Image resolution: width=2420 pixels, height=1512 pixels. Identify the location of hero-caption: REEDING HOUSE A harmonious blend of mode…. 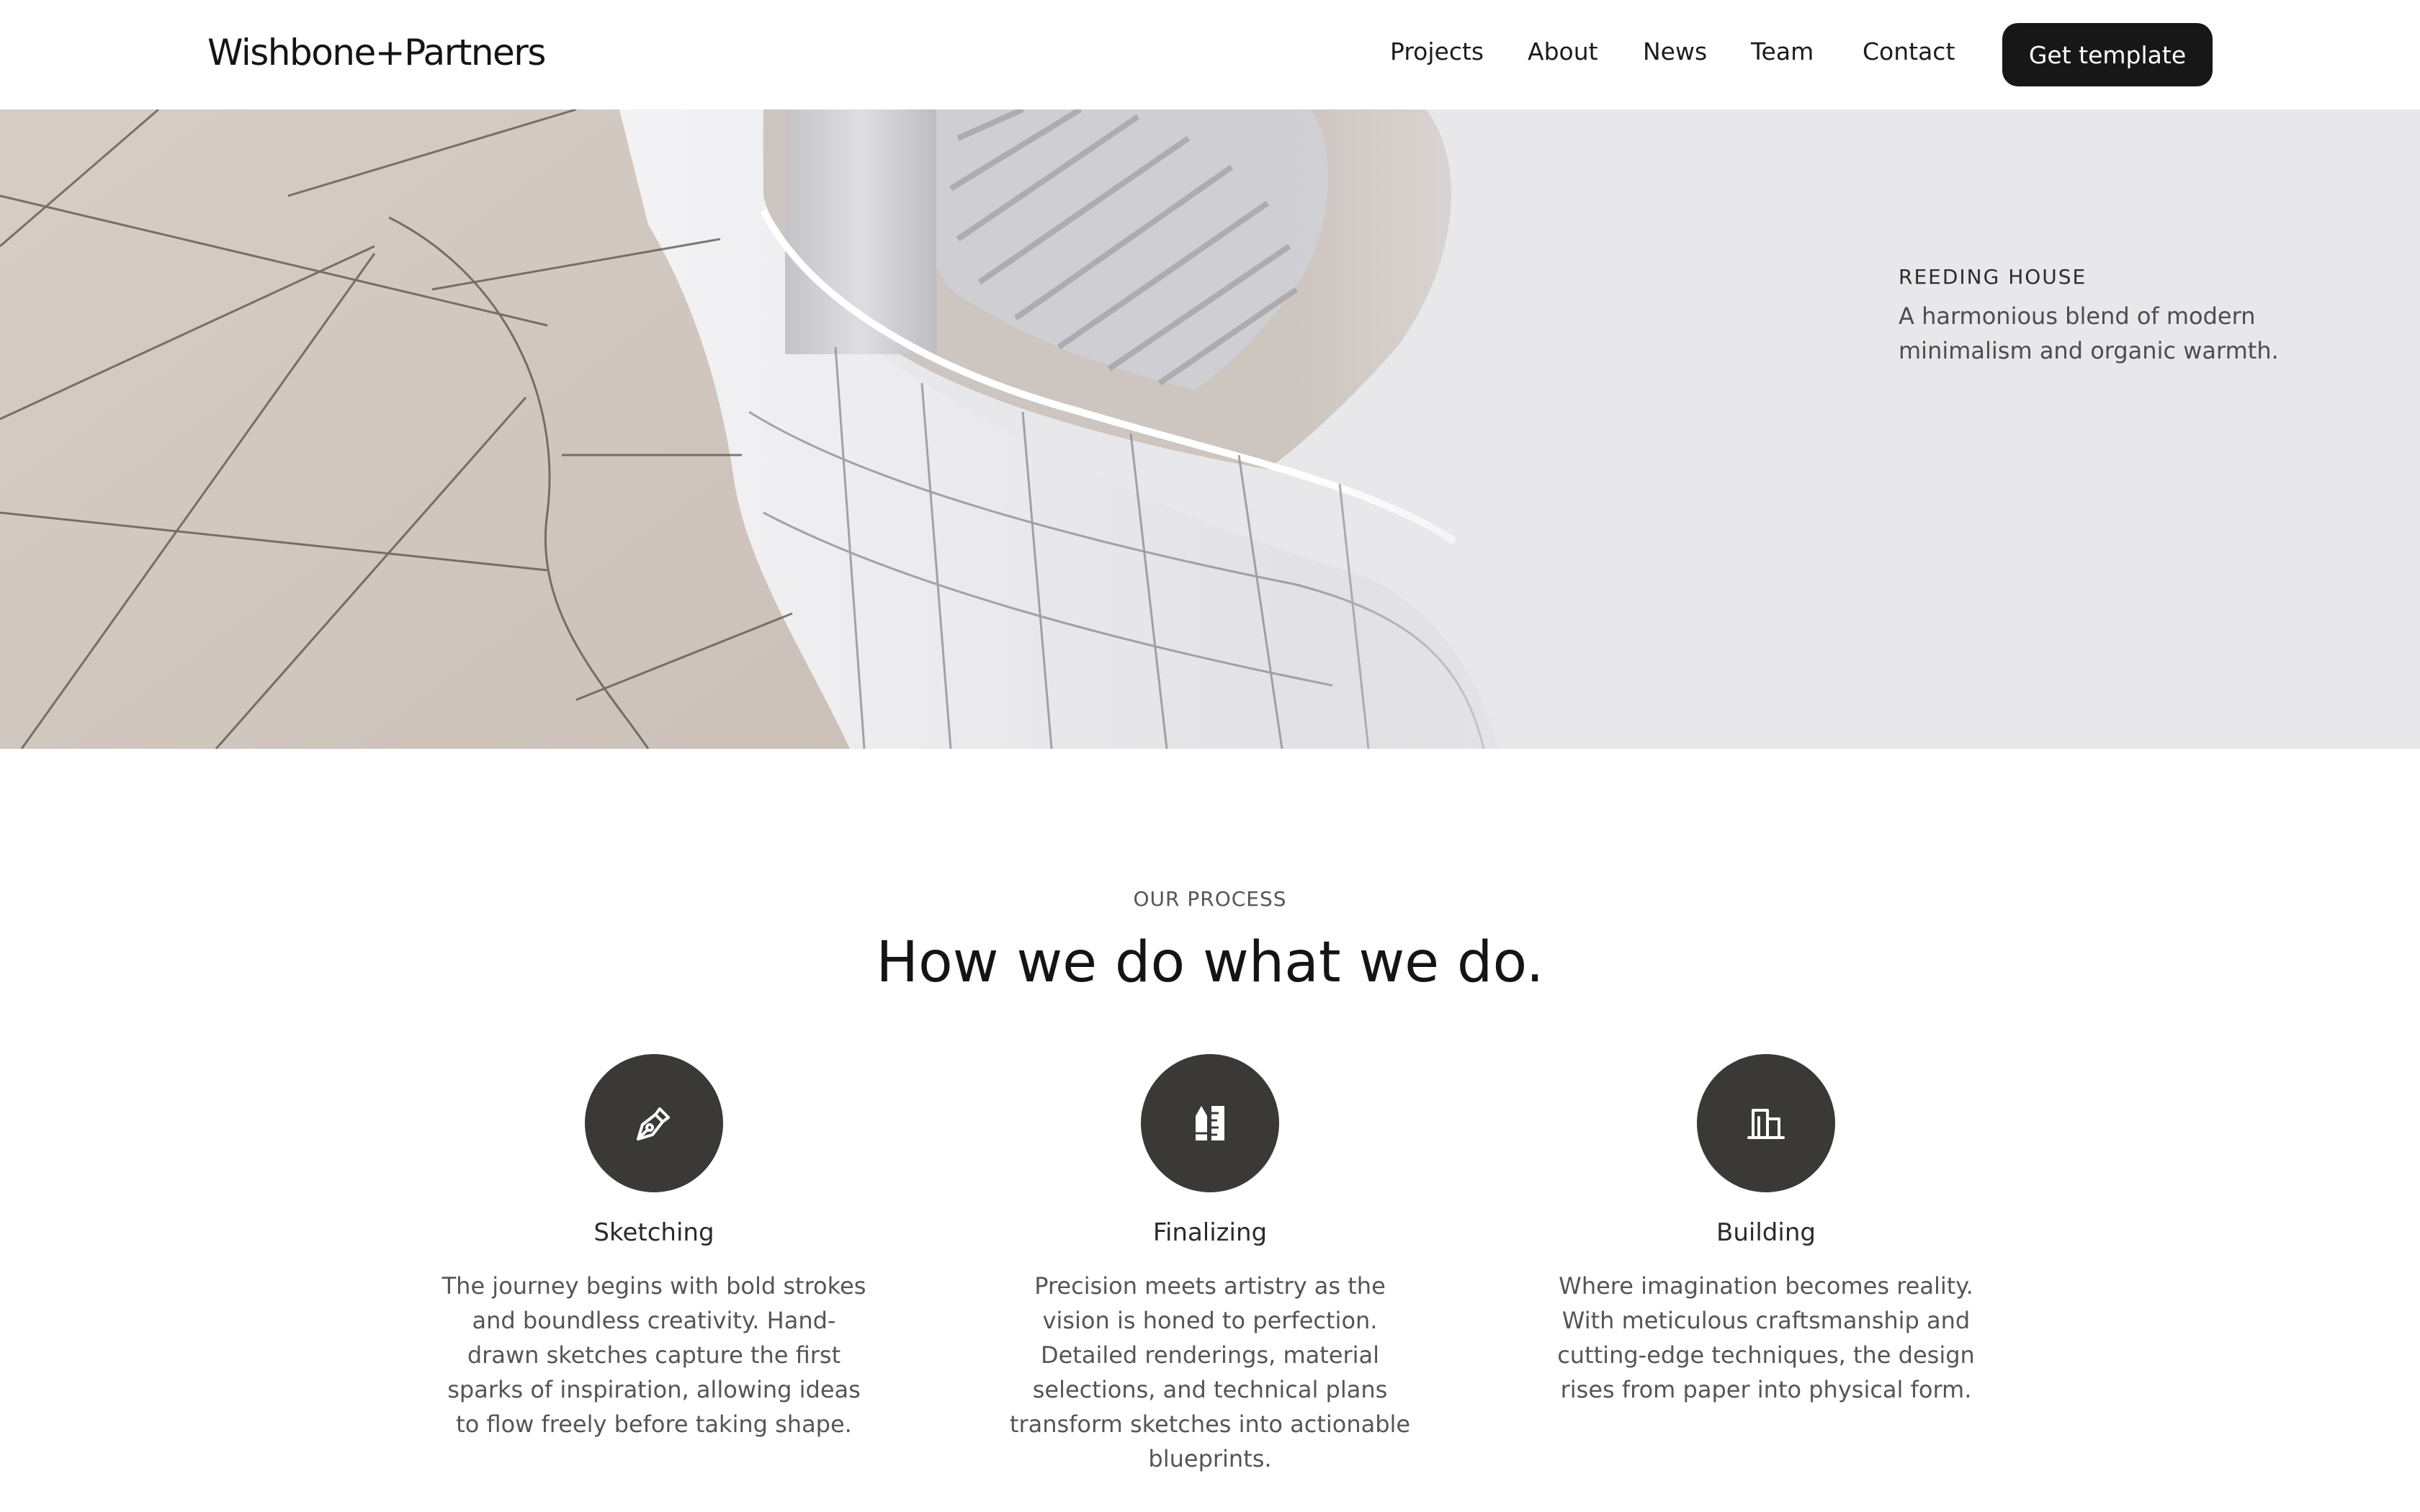
(2129, 316).